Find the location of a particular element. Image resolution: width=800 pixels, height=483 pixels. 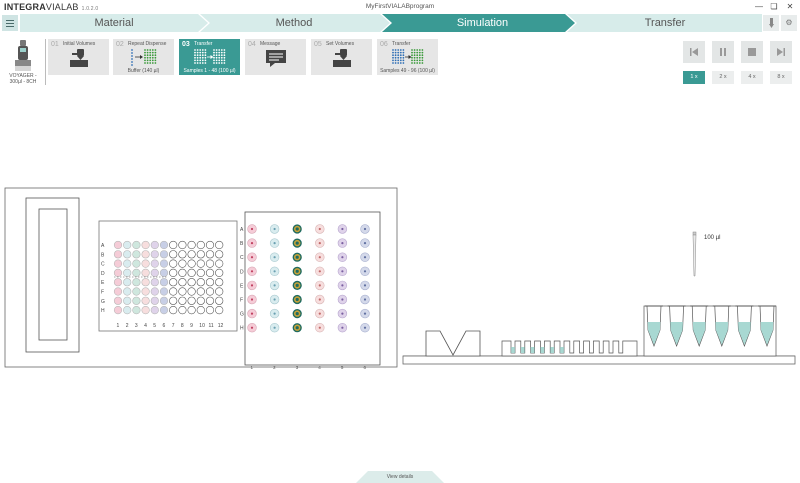

view-details-tab: View details is located at coordinates (400, 476).